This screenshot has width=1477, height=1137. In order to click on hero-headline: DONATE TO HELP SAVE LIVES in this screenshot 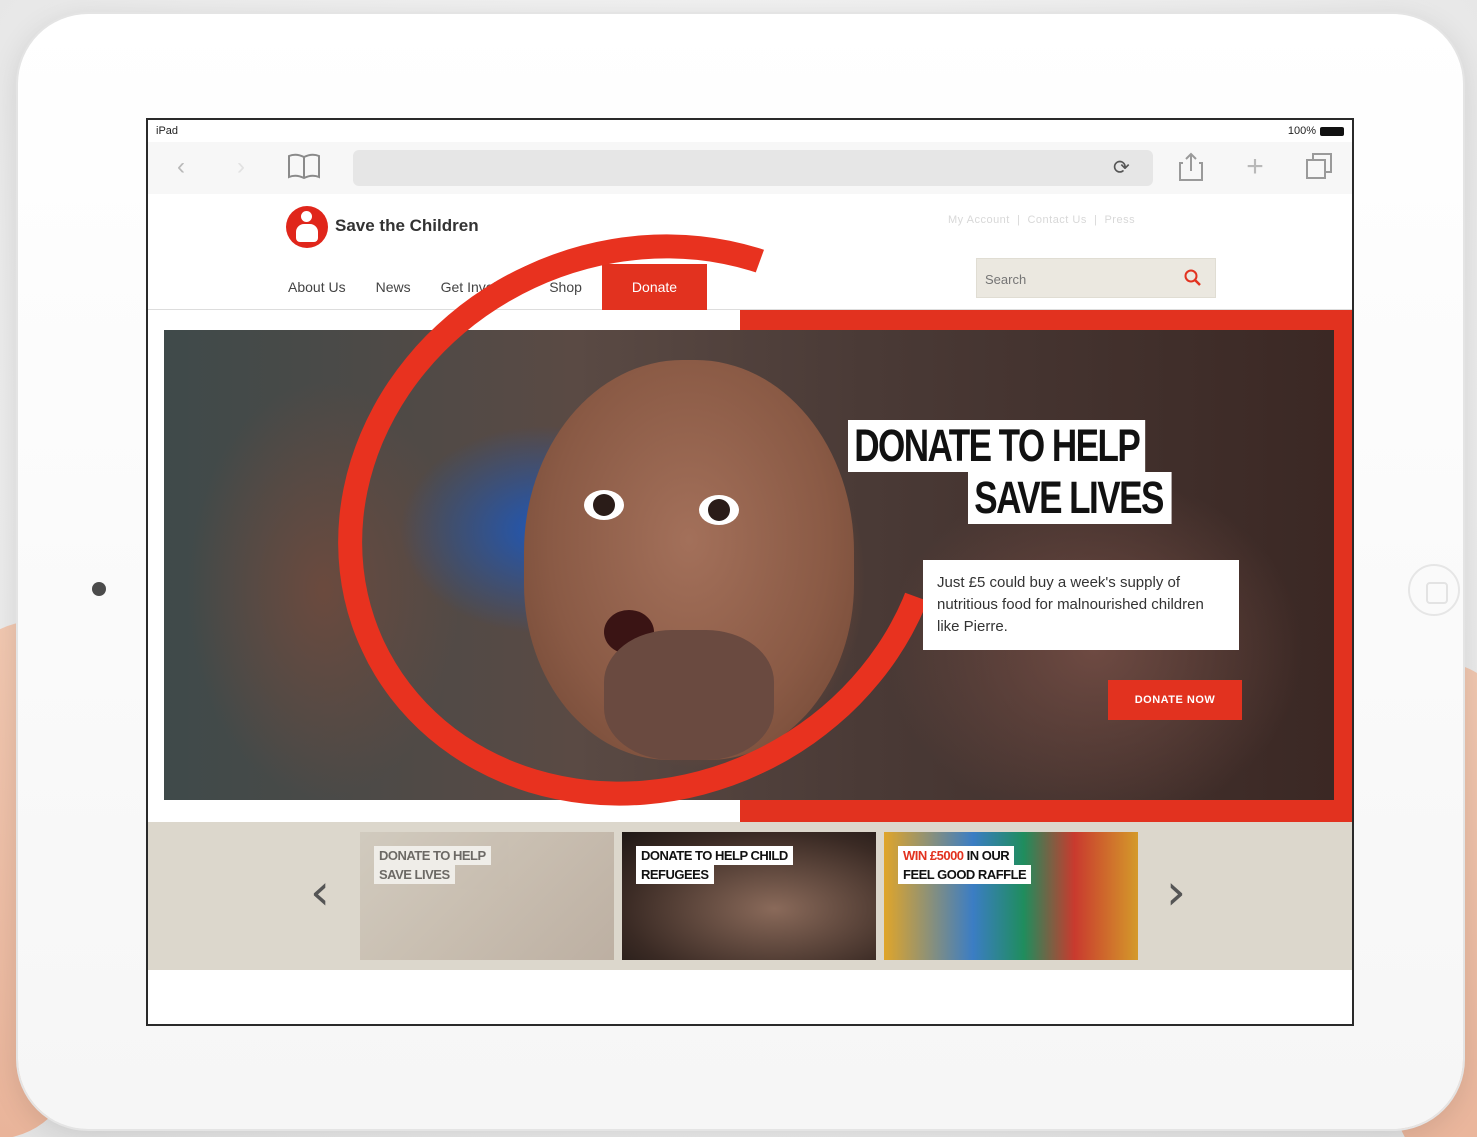, I will do `click(1038, 472)`.